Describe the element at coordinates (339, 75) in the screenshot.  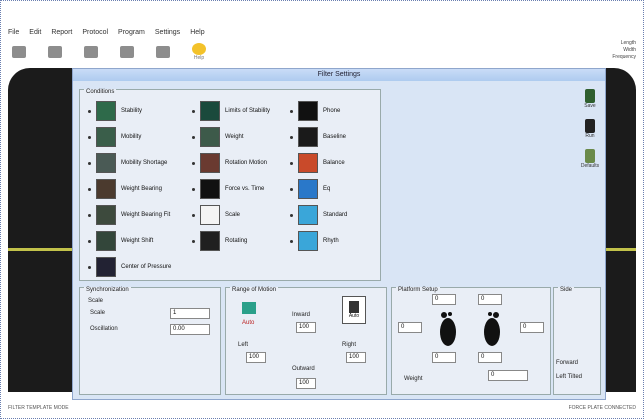
I see `dialog-title: Filter Settings` at that location.